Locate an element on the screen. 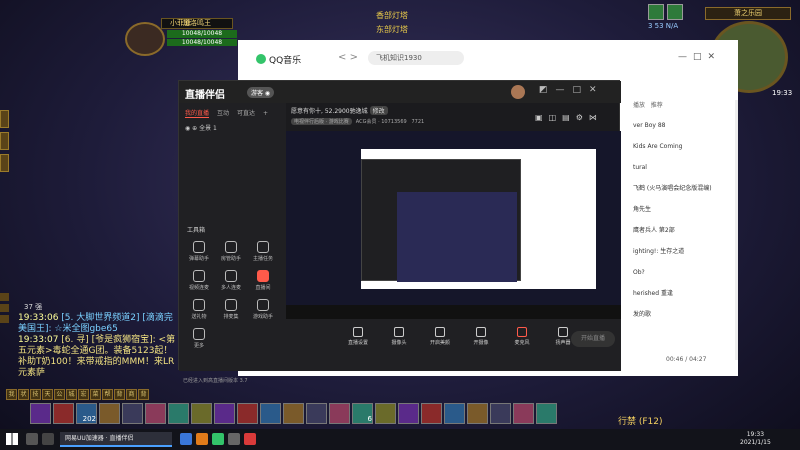  toolbox-item: 送礼物 is located at coordinates (199, 309).